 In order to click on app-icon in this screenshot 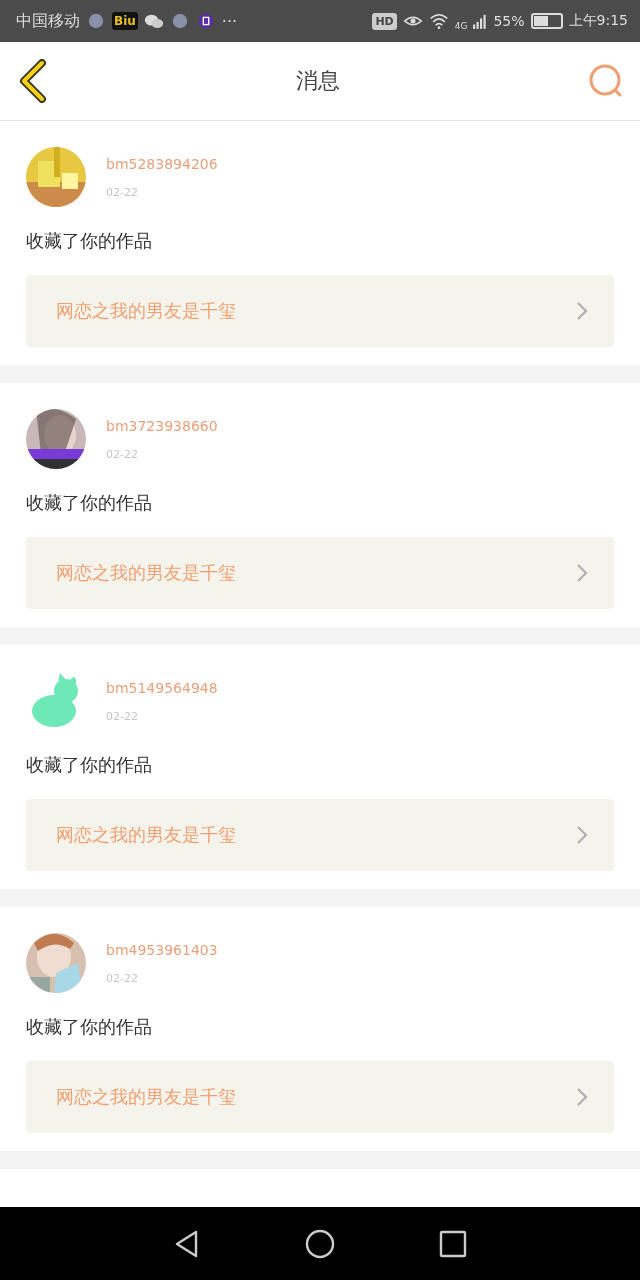, I will do `click(96, 21)`.